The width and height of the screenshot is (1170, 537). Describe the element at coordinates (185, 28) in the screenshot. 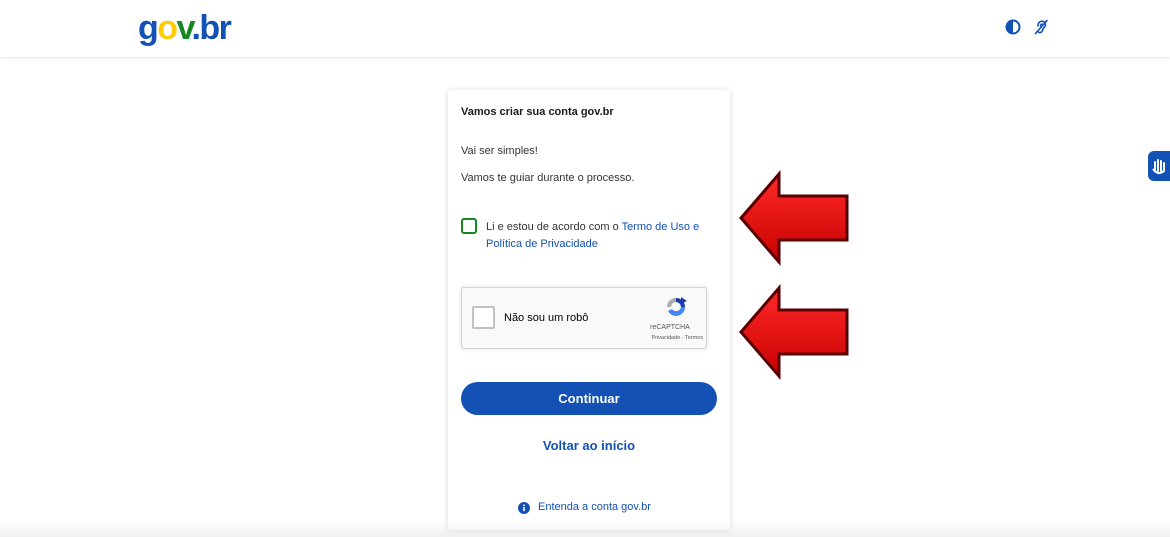

I see `govbr-logo: gov.br` at that location.